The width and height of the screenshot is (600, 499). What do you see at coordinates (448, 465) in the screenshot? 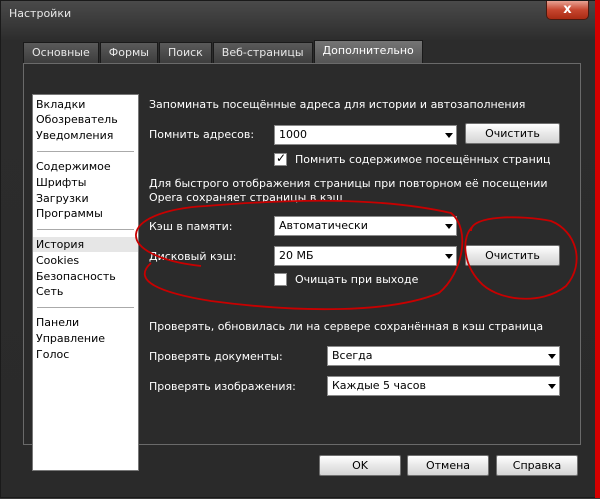
I see `cancel-button: Отмена` at bounding box center [448, 465].